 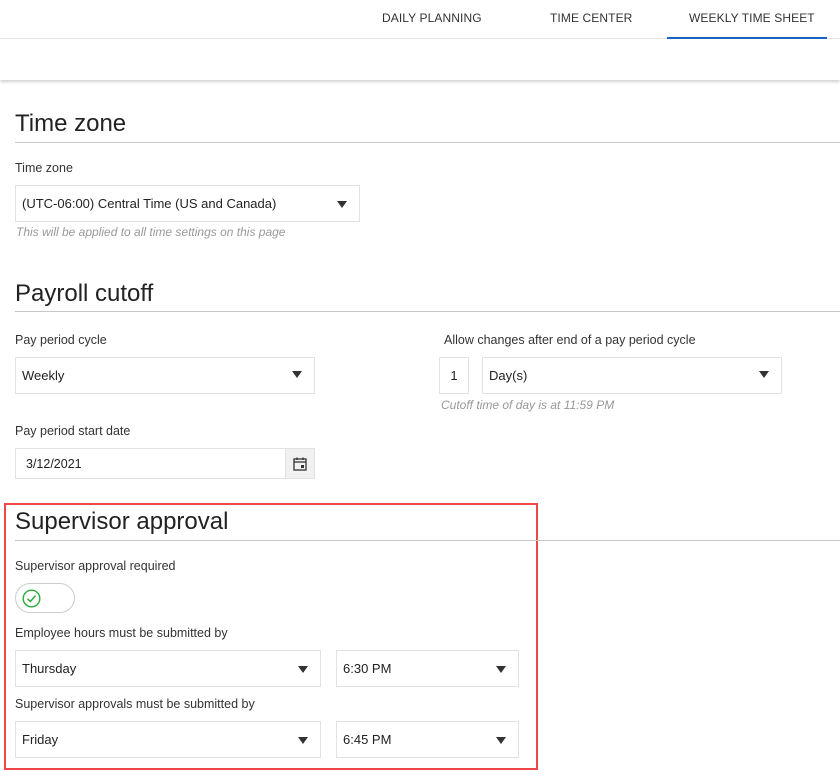 I want to click on pay-period-start-input: 3/12/2021, so click(x=150, y=463).